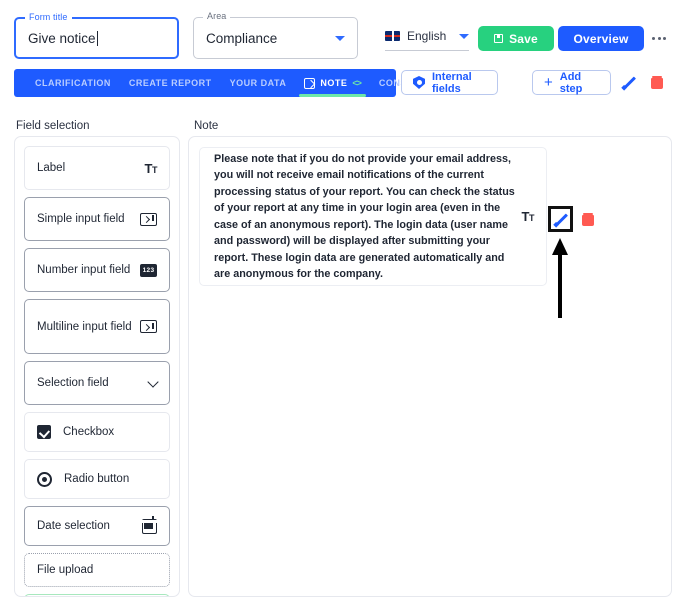 The image size is (688, 615). I want to click on field-item-radio-button: Radio button, so click(97, 479).